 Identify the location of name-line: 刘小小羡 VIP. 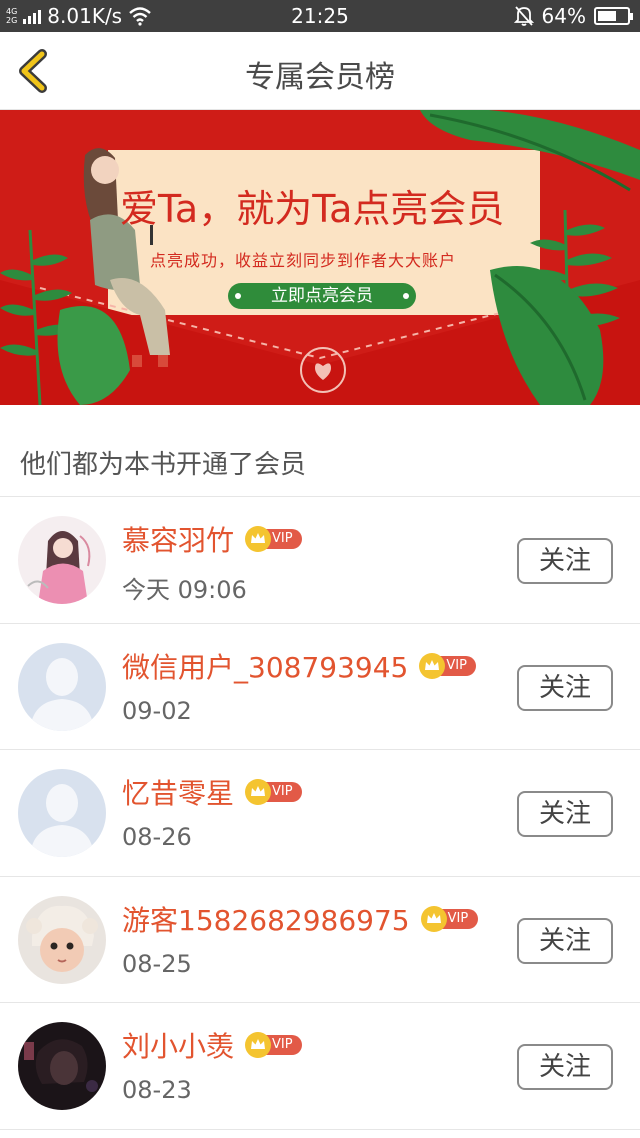
(213, 1045).